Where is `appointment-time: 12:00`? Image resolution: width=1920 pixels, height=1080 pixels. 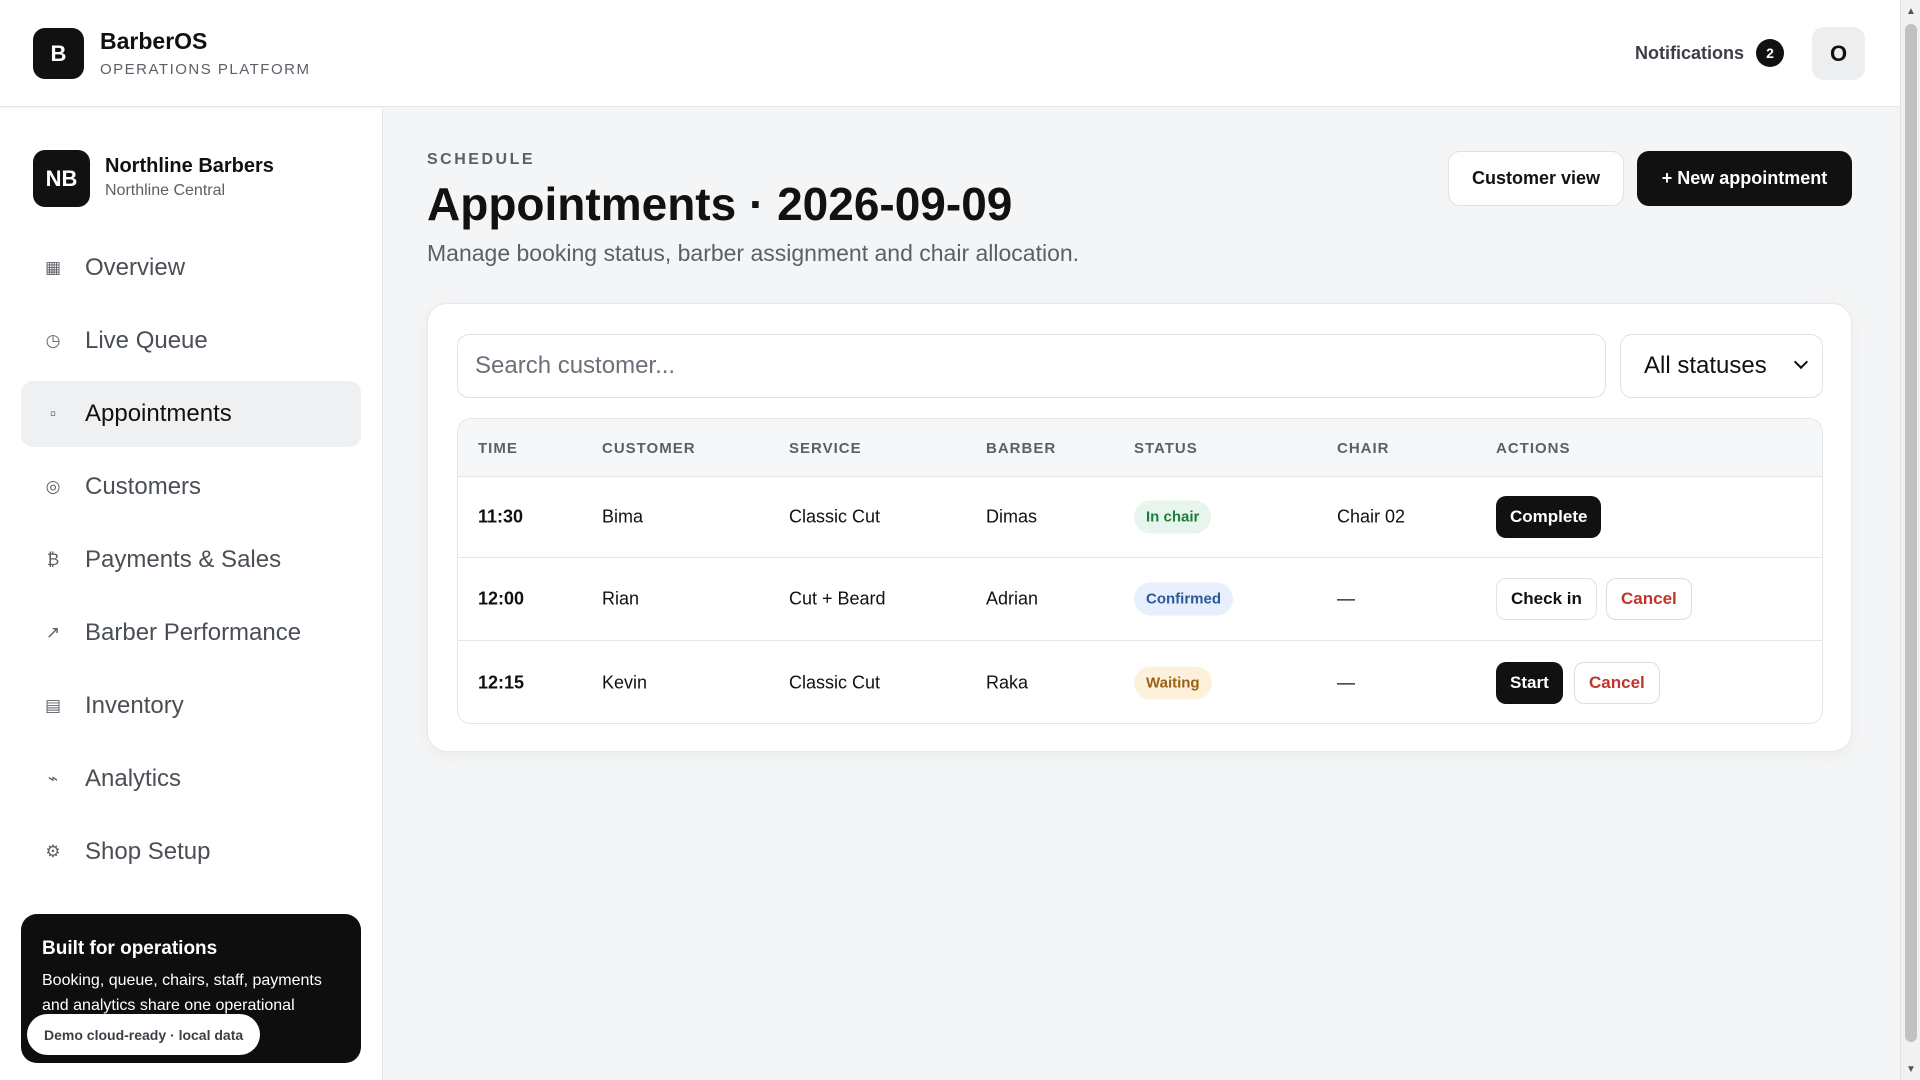 appointment-time: 12:00 is located at coordinates (501, 598).